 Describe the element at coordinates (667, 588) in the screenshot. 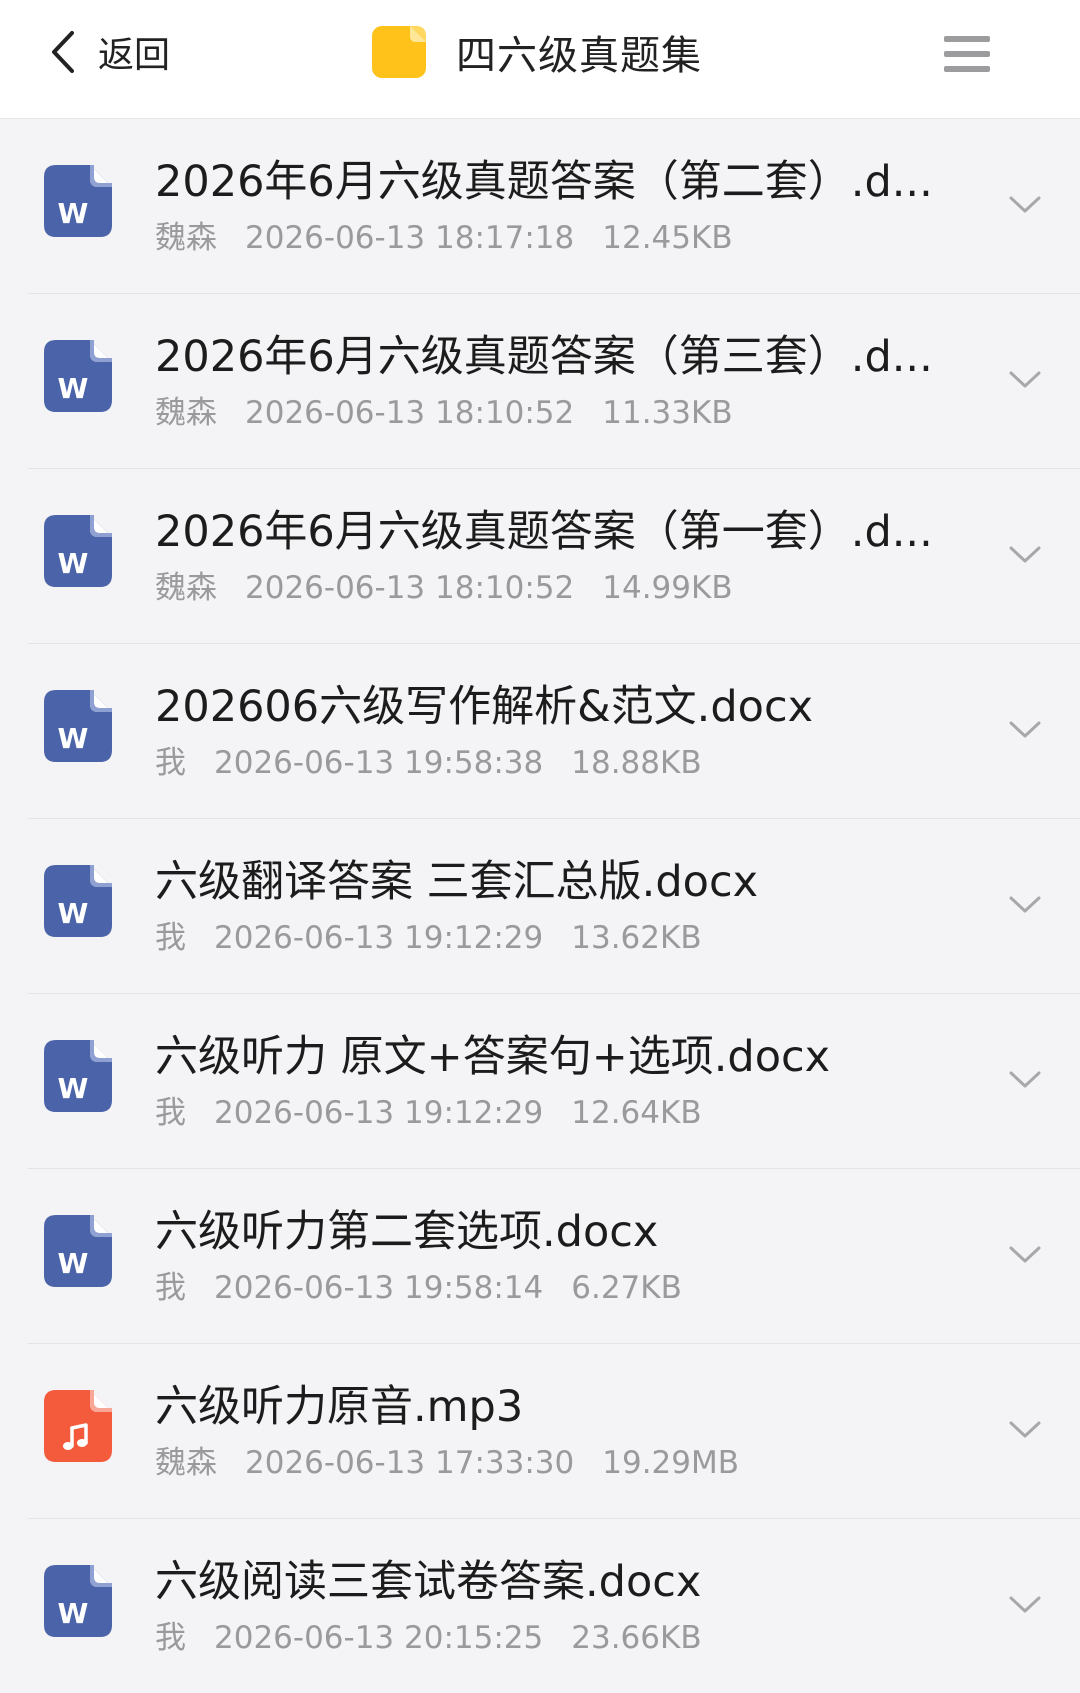

I see `file-size: 14.99KB` at that location.